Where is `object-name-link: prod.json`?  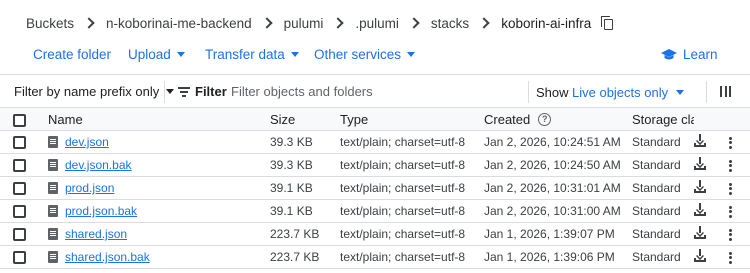 object-name-link: prod.json is located at coordinates (89, 188).